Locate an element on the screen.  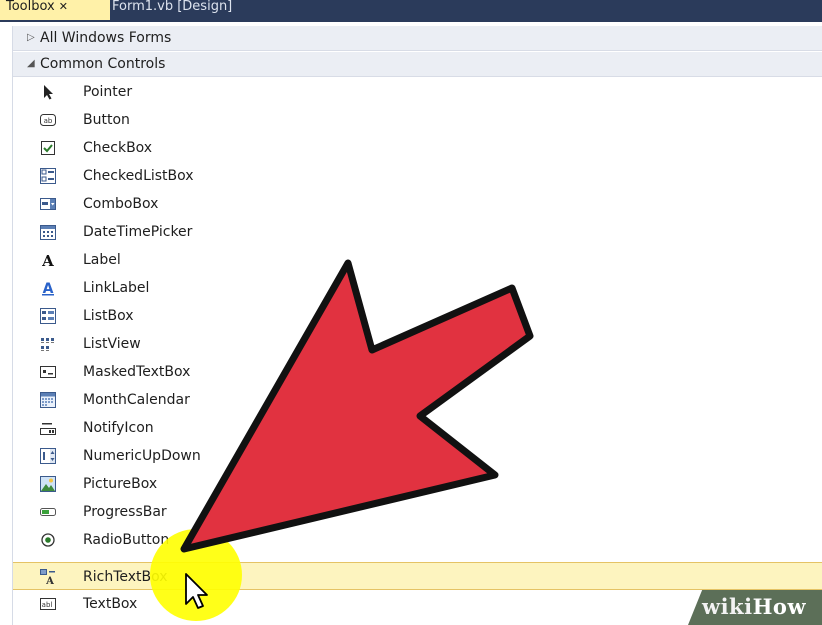
toolbox-item-monthcalendar: MonthCalendar is located at coordinates (417, 400).